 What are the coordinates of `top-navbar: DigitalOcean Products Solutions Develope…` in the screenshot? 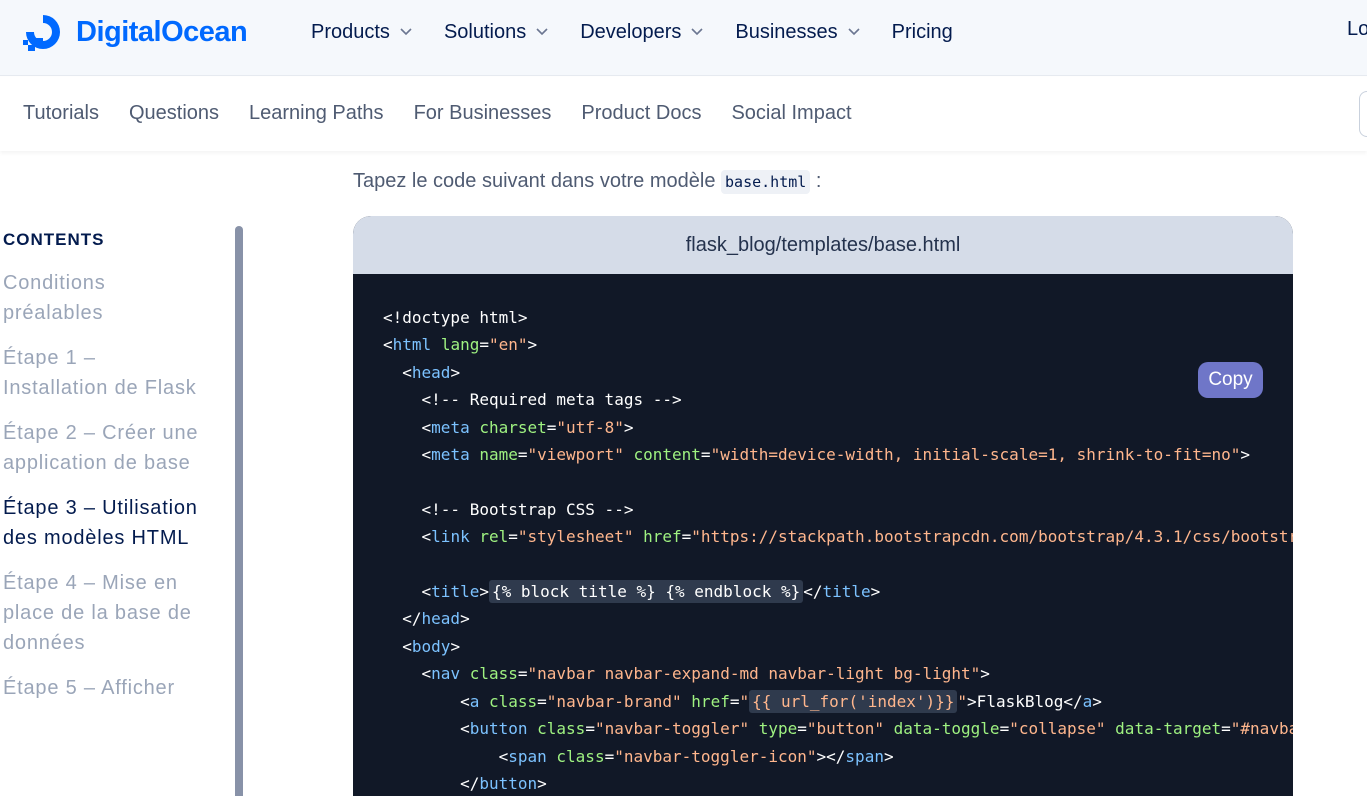 It's located at (683, 38).